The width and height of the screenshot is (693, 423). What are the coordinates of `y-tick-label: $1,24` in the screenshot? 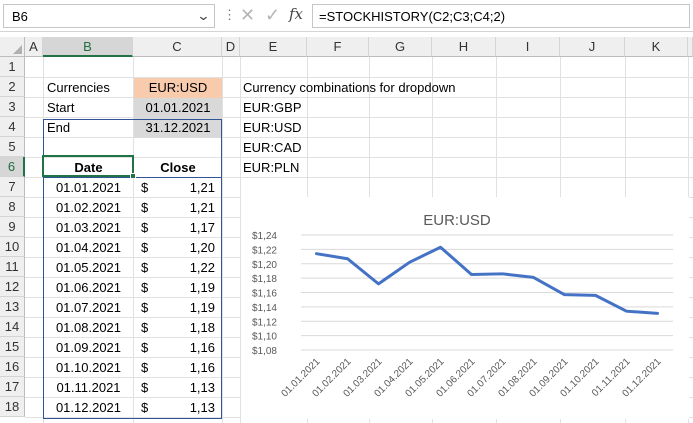 It's located at (264, 236).